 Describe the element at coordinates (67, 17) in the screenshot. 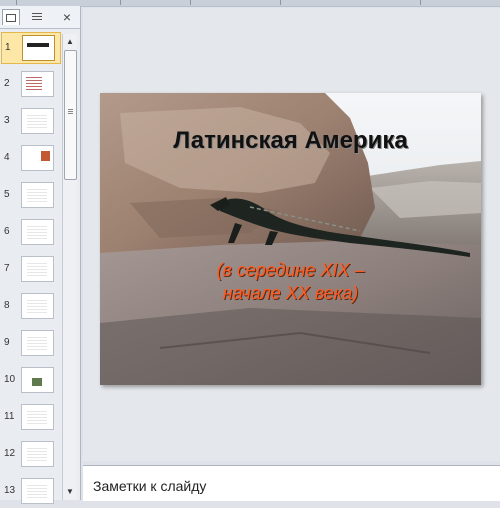

I see `close-pane-button: ×` at that location.